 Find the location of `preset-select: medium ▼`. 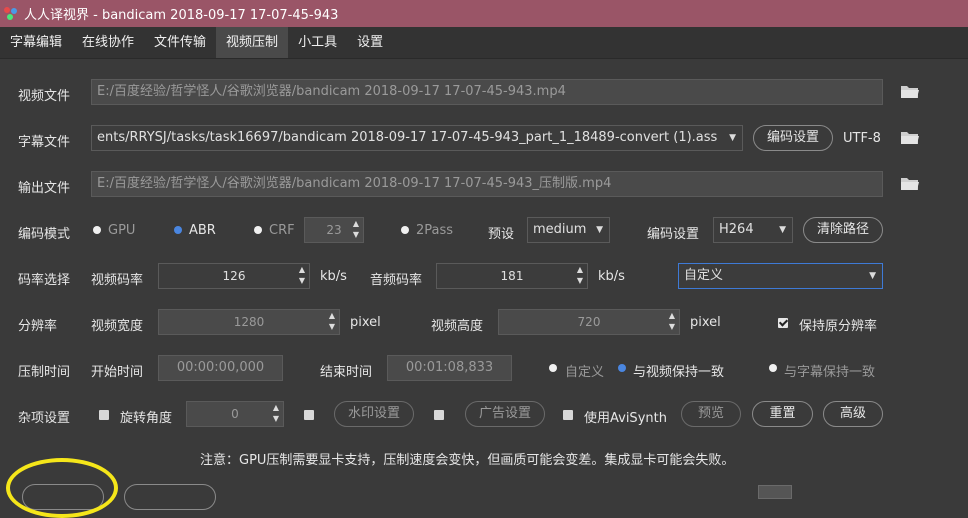

preset-select: medium ▼ is located at coordinates (568, 230).